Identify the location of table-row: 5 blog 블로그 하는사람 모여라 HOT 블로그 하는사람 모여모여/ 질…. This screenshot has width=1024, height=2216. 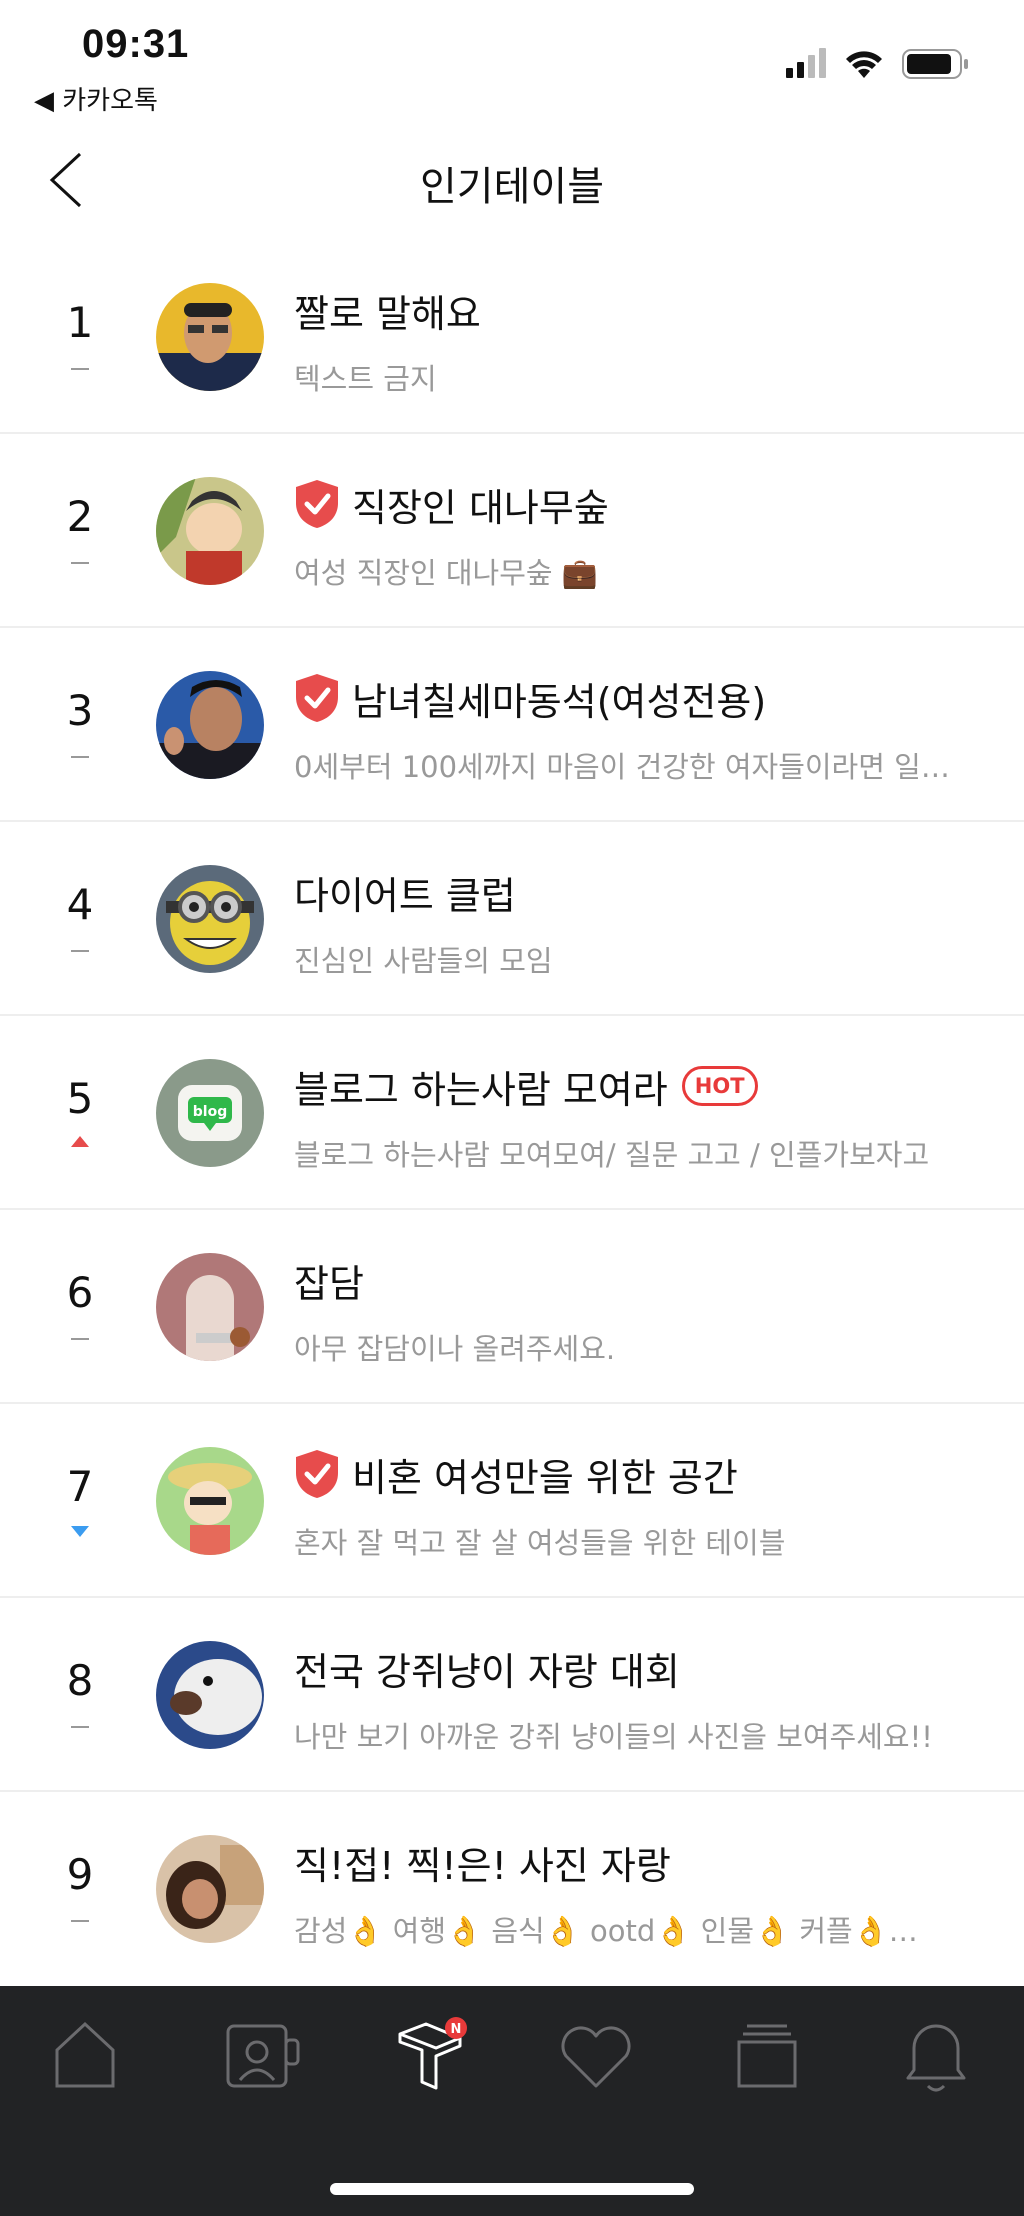
(512, 1113).